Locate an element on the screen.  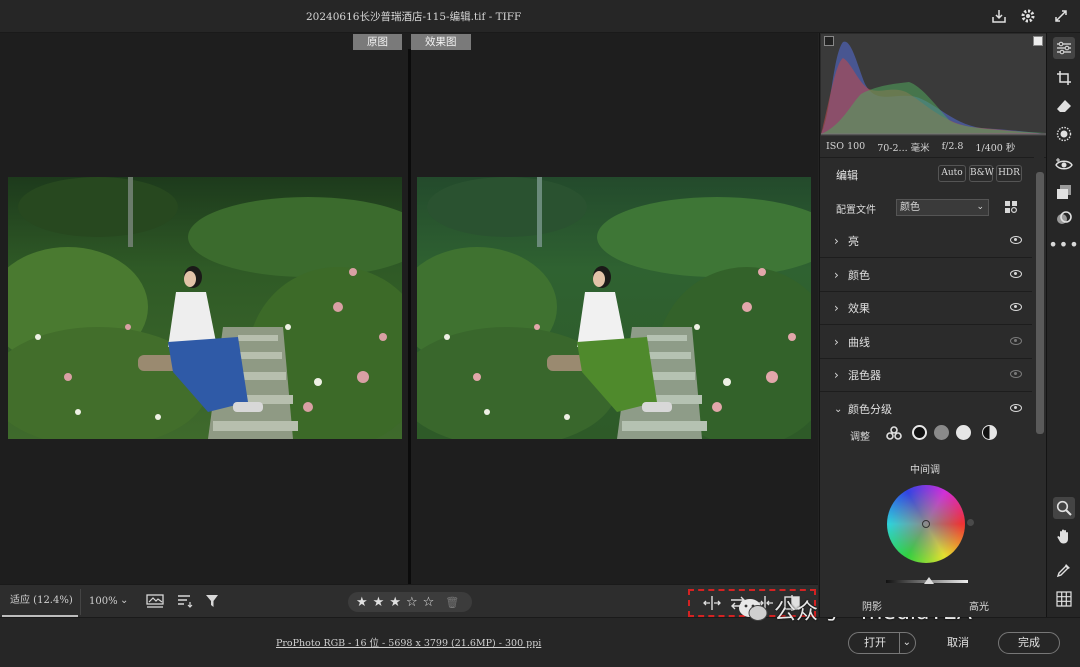
swap-view-icon is located at coordinates (711, 603).